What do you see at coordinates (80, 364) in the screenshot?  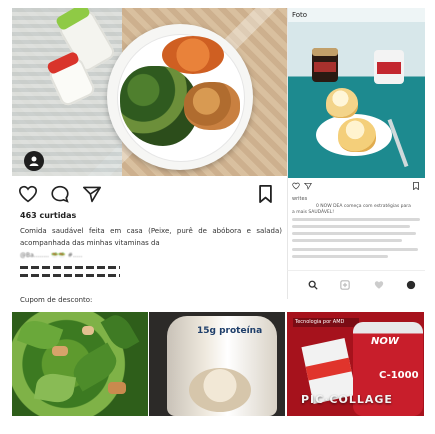 I see `salad-photo` at bounding box center [80, 364].